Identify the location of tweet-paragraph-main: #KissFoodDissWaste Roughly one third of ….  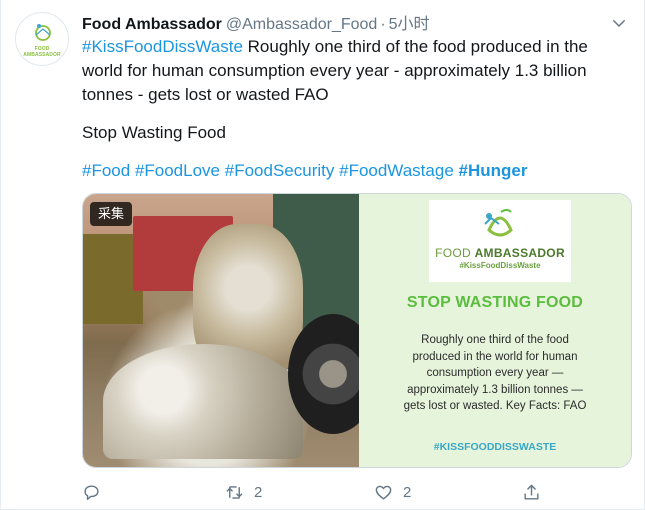
(354, 71).